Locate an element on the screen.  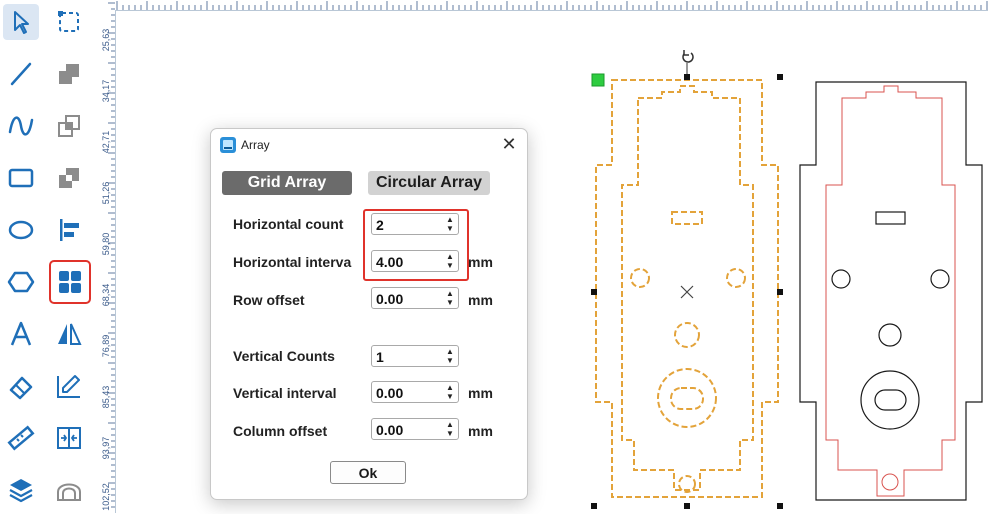
cursor-arrow-icon is located at coordinates (21, 22).